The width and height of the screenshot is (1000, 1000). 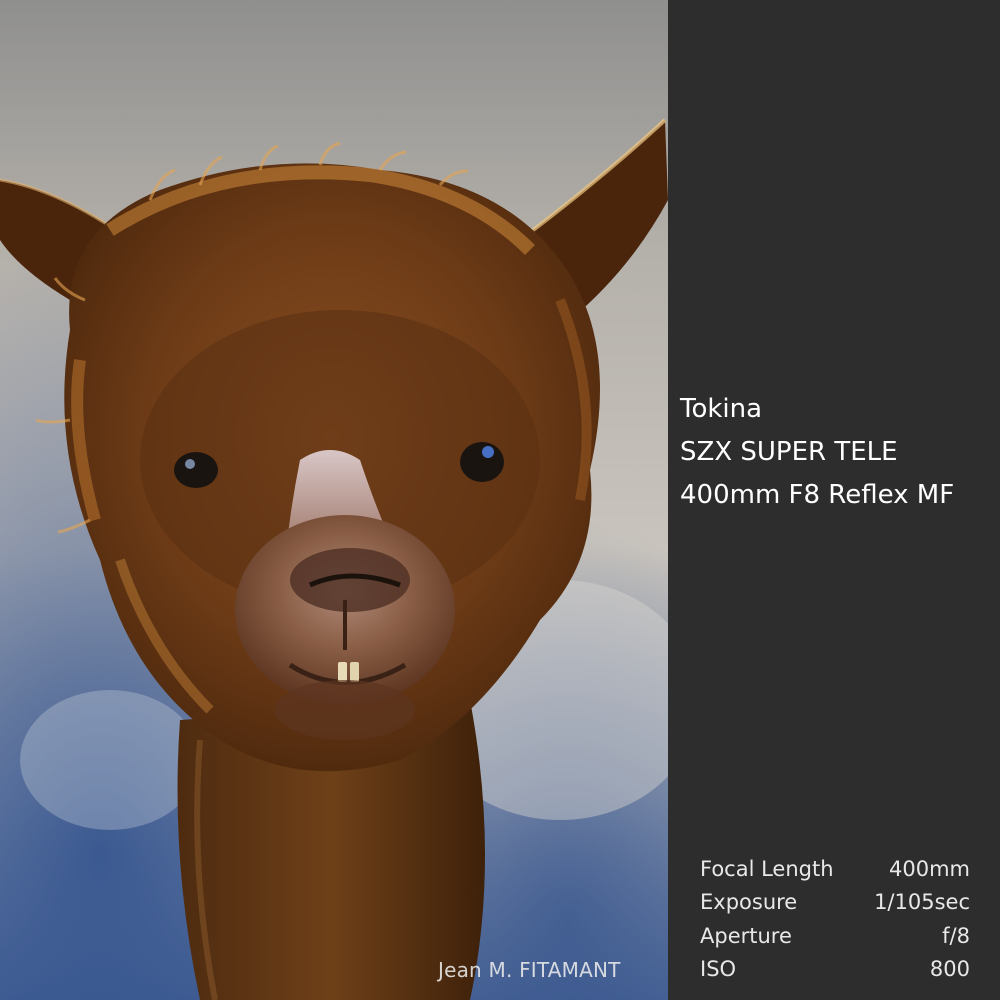 What do you see at coordinates (817, 495) in the screenshot?
I see `lens-spec: 400mm F8 Reflex MF` at bounding box center [817, 495].